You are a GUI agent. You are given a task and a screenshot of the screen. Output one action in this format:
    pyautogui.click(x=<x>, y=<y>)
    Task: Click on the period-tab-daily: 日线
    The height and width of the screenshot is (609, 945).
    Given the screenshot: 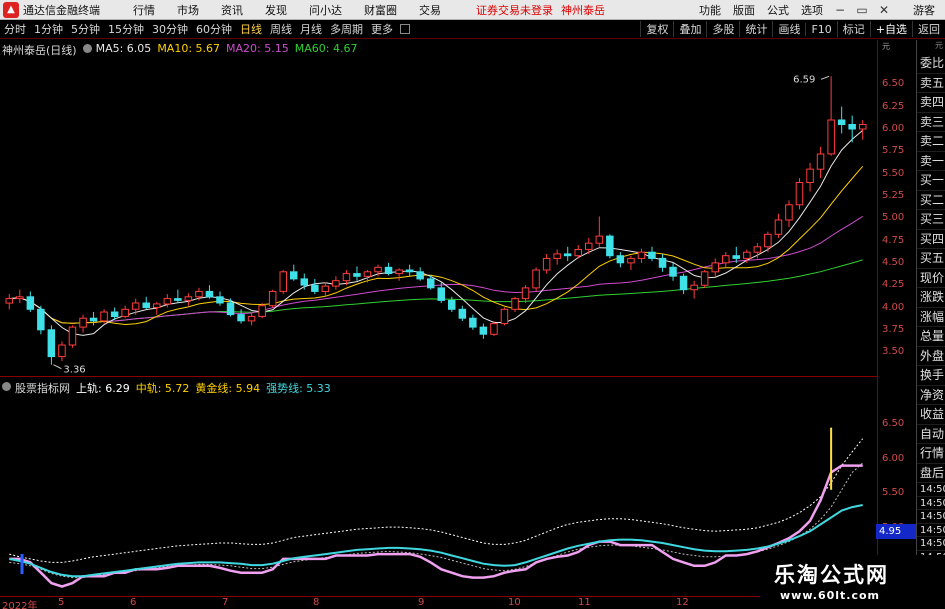 What is the action you would take?
    pyautogui.click(x=251, y=29)
    